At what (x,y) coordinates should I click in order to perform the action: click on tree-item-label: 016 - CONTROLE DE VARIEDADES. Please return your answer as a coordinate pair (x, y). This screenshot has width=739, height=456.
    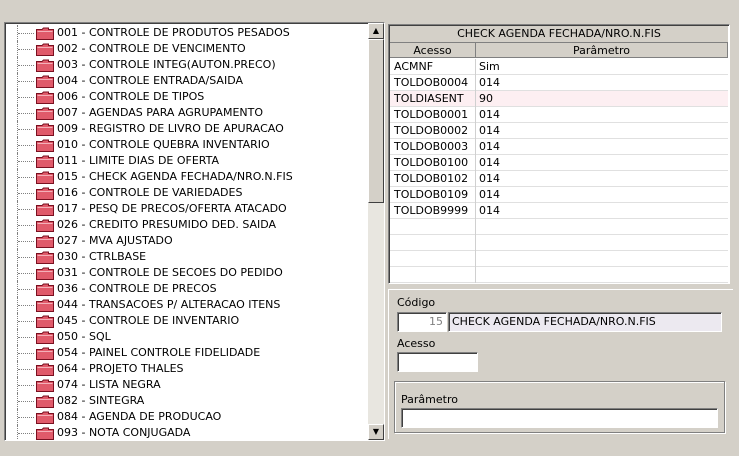
    Looking at the image, I should click on (150, 192).